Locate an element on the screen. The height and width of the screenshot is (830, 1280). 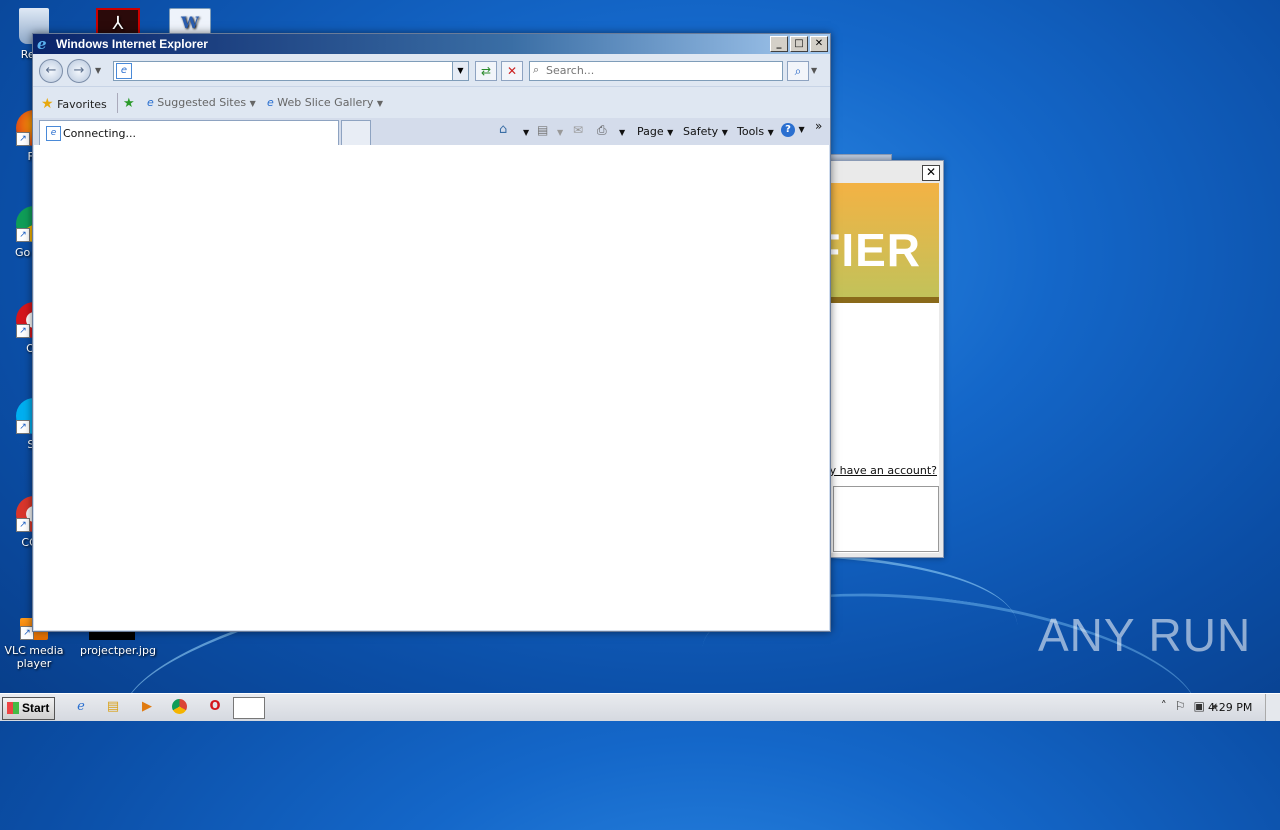
taskbar-ie-icon: e is located at coordinates (81, 707).